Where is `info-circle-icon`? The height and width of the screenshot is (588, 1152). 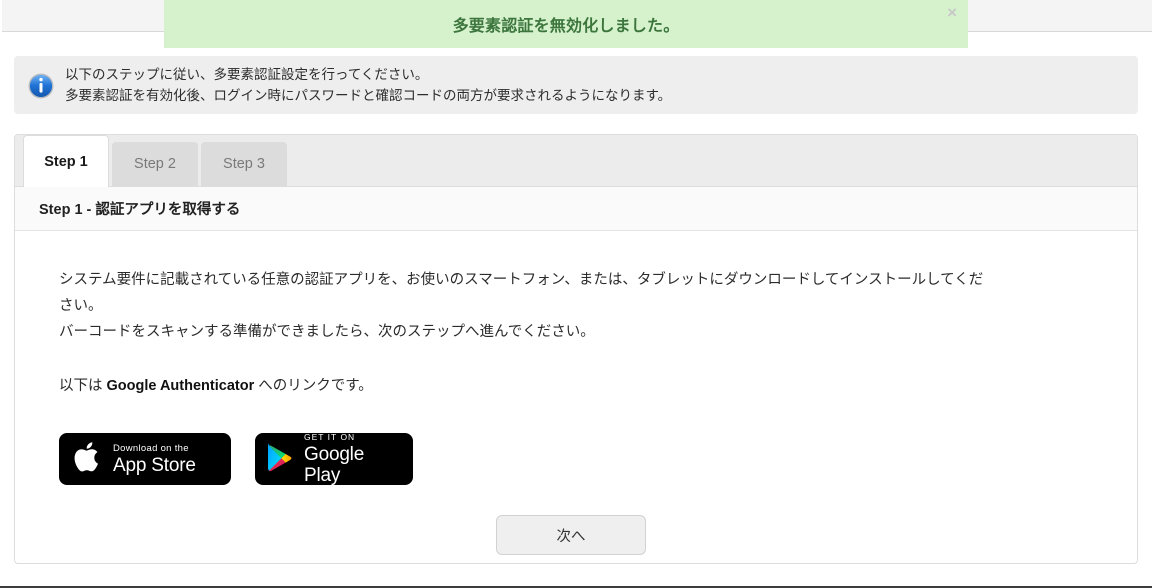 info-circle-icon is located at coordinates (41, 86).